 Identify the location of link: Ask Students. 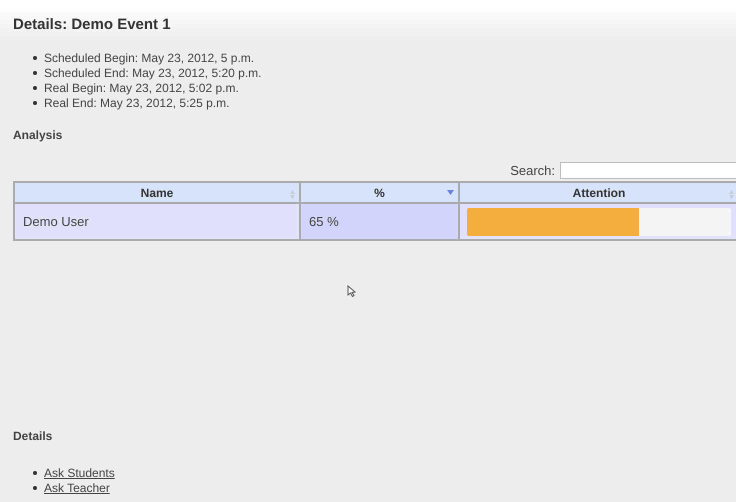
(79, 473).